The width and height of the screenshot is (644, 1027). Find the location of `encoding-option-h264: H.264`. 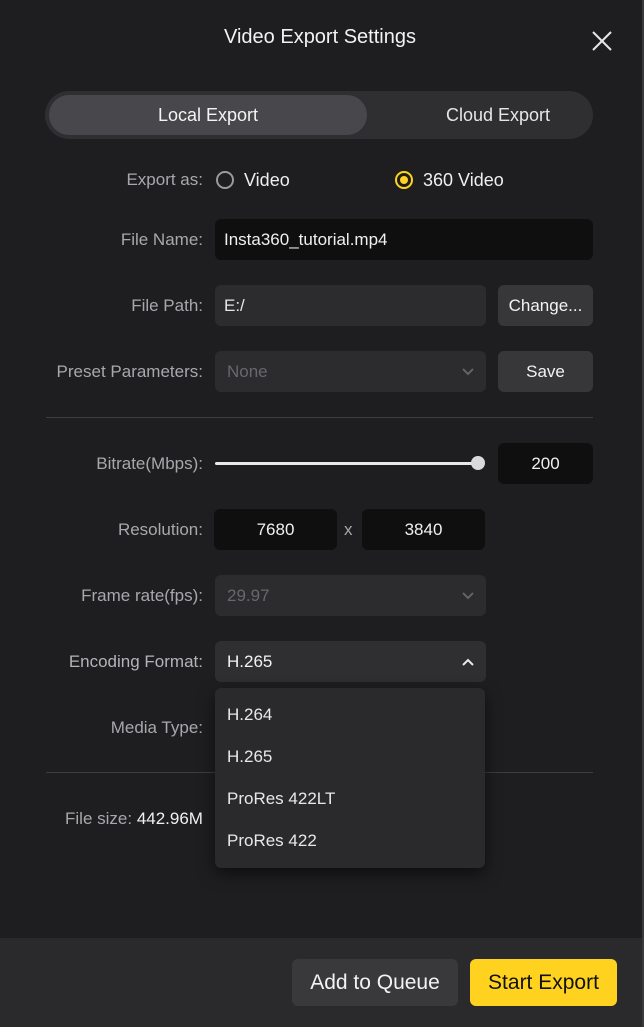

encoding-option-h264: H.264 is located at coordinates (350, 715).